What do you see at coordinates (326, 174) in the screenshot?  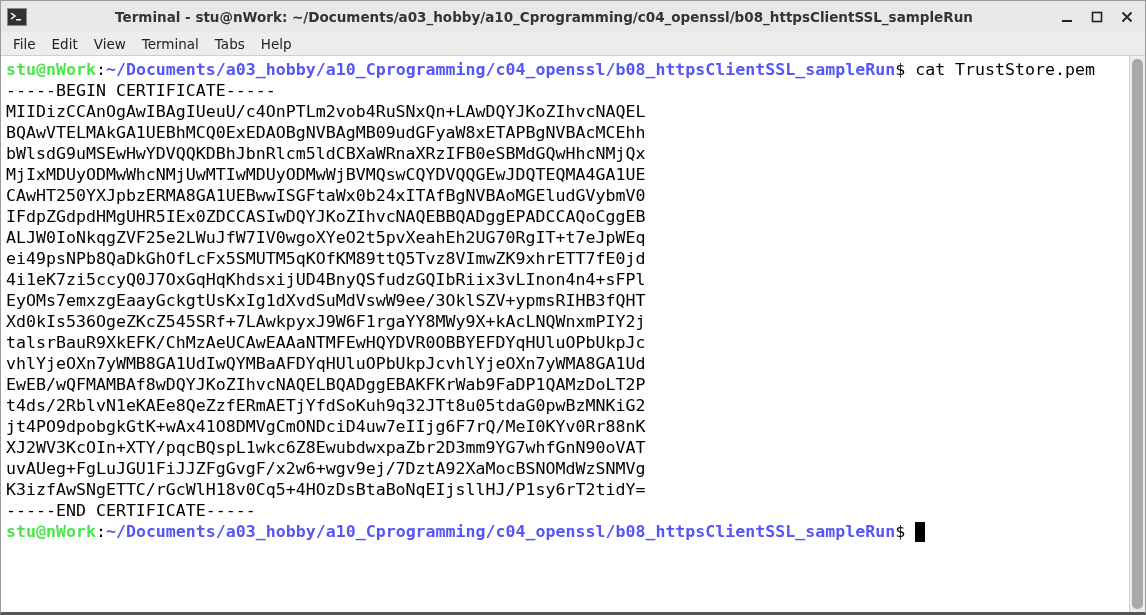 I see `output-line: MjIxMDUyODMwWhcNMjUwMTIwMDUyODMwWjBVMQswCQYDVQQGEwJDQTEQMA4GA1UE` at bounding box center [326, 174].